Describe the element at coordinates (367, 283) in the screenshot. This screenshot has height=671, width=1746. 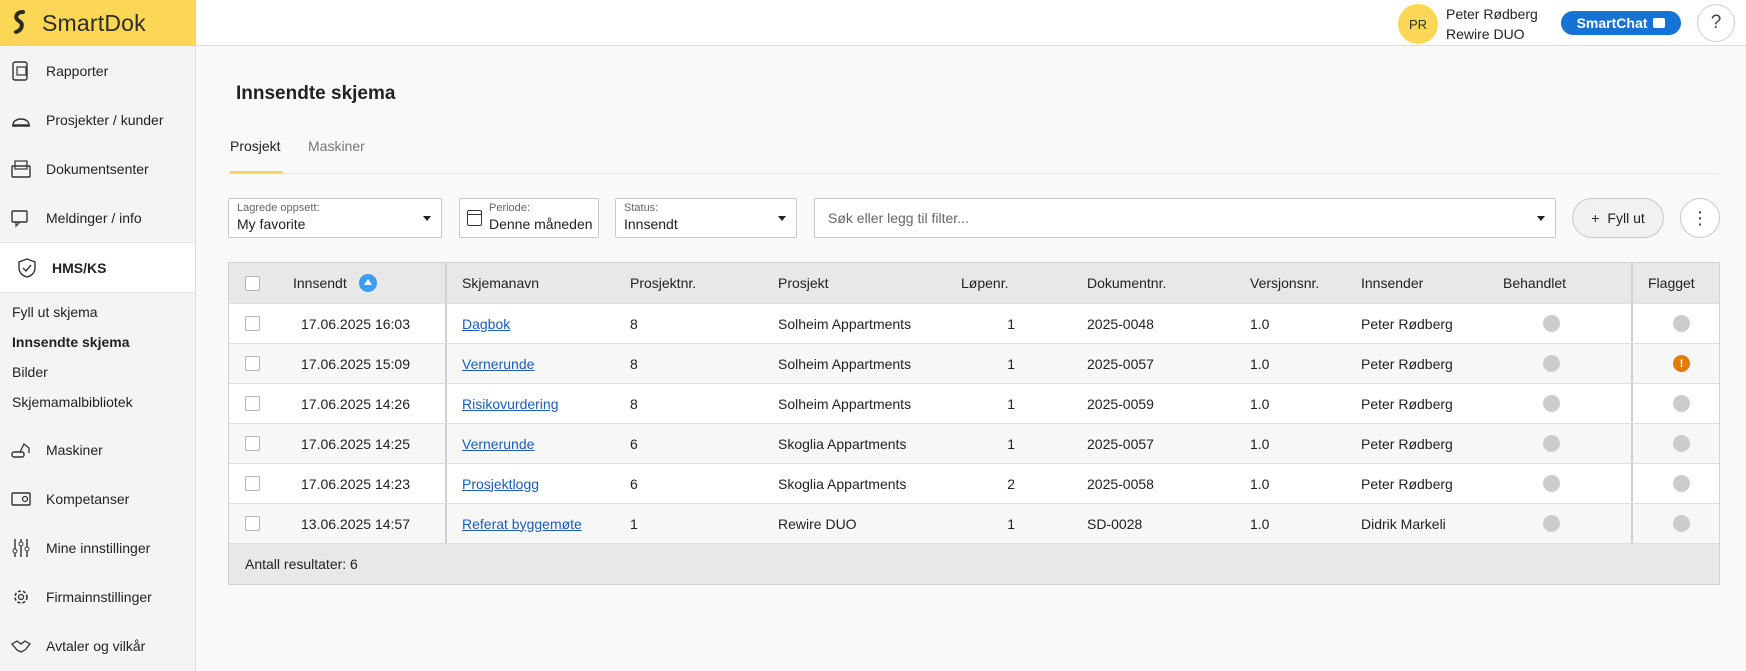
I see `sort-ascending-icon` at that location.